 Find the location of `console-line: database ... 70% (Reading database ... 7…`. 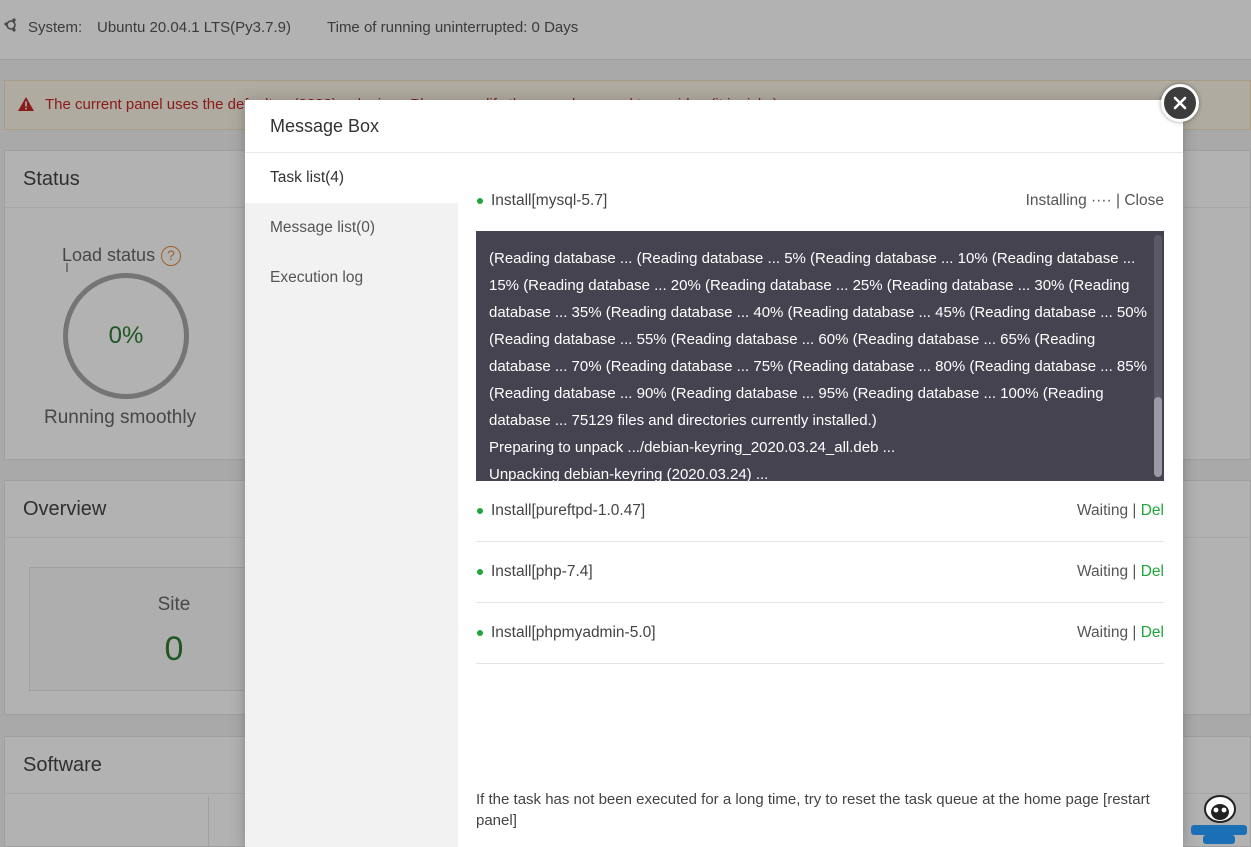

console-line: database ... 70% (Reading database ... 7… is located at coordinates (818, 366).